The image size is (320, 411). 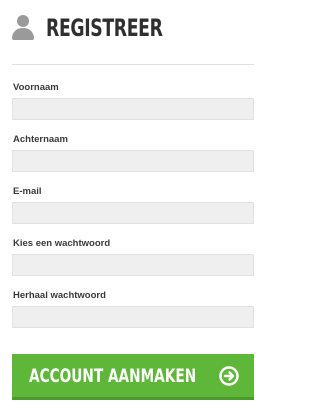 I want to click on email-input, so click(x=133, y=213).